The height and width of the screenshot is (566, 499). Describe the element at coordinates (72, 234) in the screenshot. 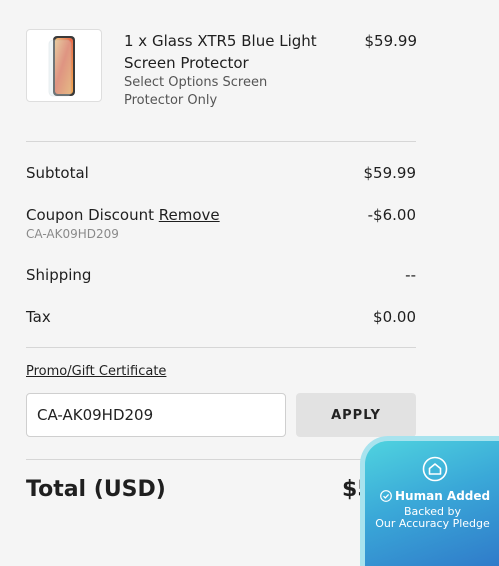

I see `coupon-code: CA-AK09HD209` at that location.